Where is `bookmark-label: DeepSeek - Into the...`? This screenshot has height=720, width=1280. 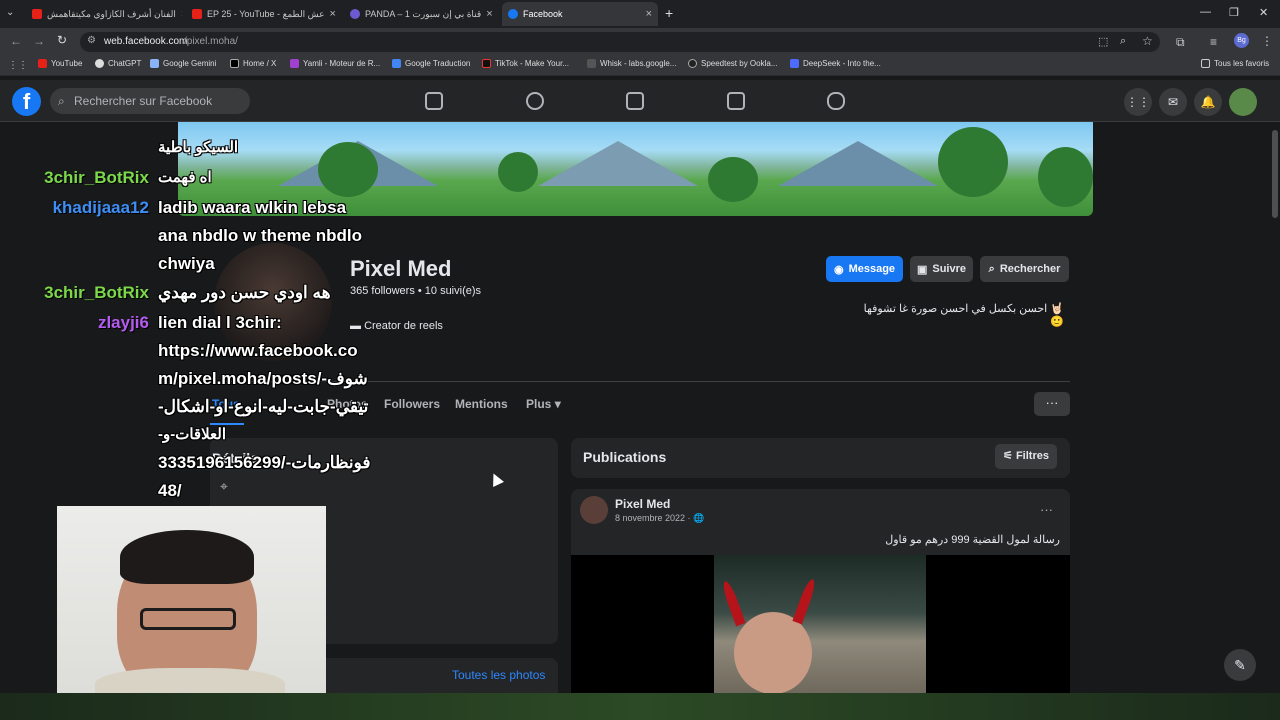 bookmark-label: DeepSeek - Into the... is located at coordinates (842, 63).